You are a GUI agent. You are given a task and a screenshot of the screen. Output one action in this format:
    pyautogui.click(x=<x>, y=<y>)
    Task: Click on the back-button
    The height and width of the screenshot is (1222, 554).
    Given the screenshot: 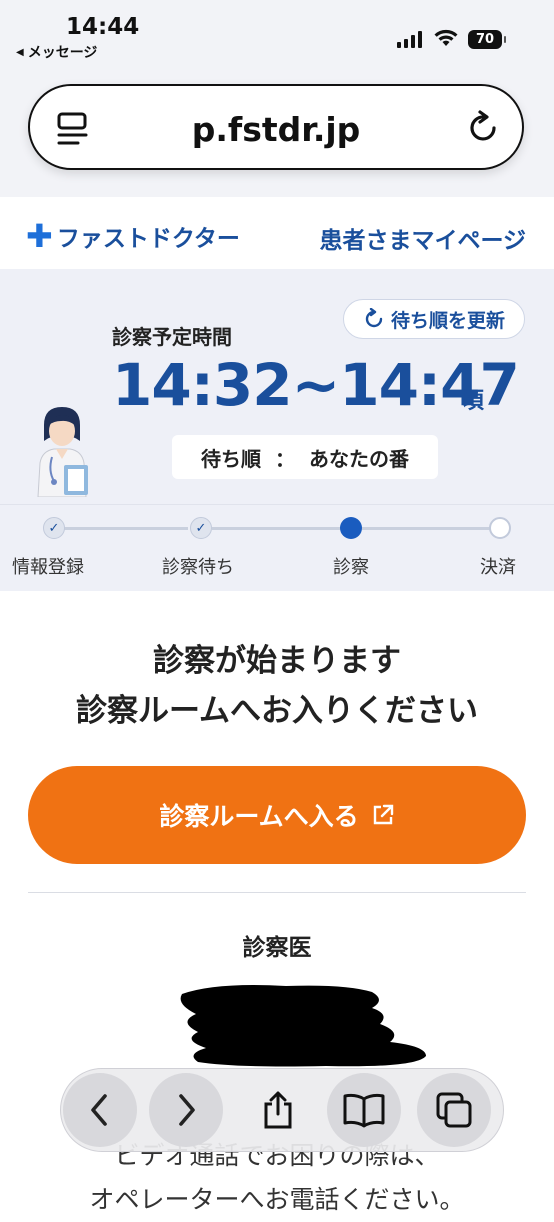 What is the action you would take?
    pyautogui.click(x=100, y=1110)
    